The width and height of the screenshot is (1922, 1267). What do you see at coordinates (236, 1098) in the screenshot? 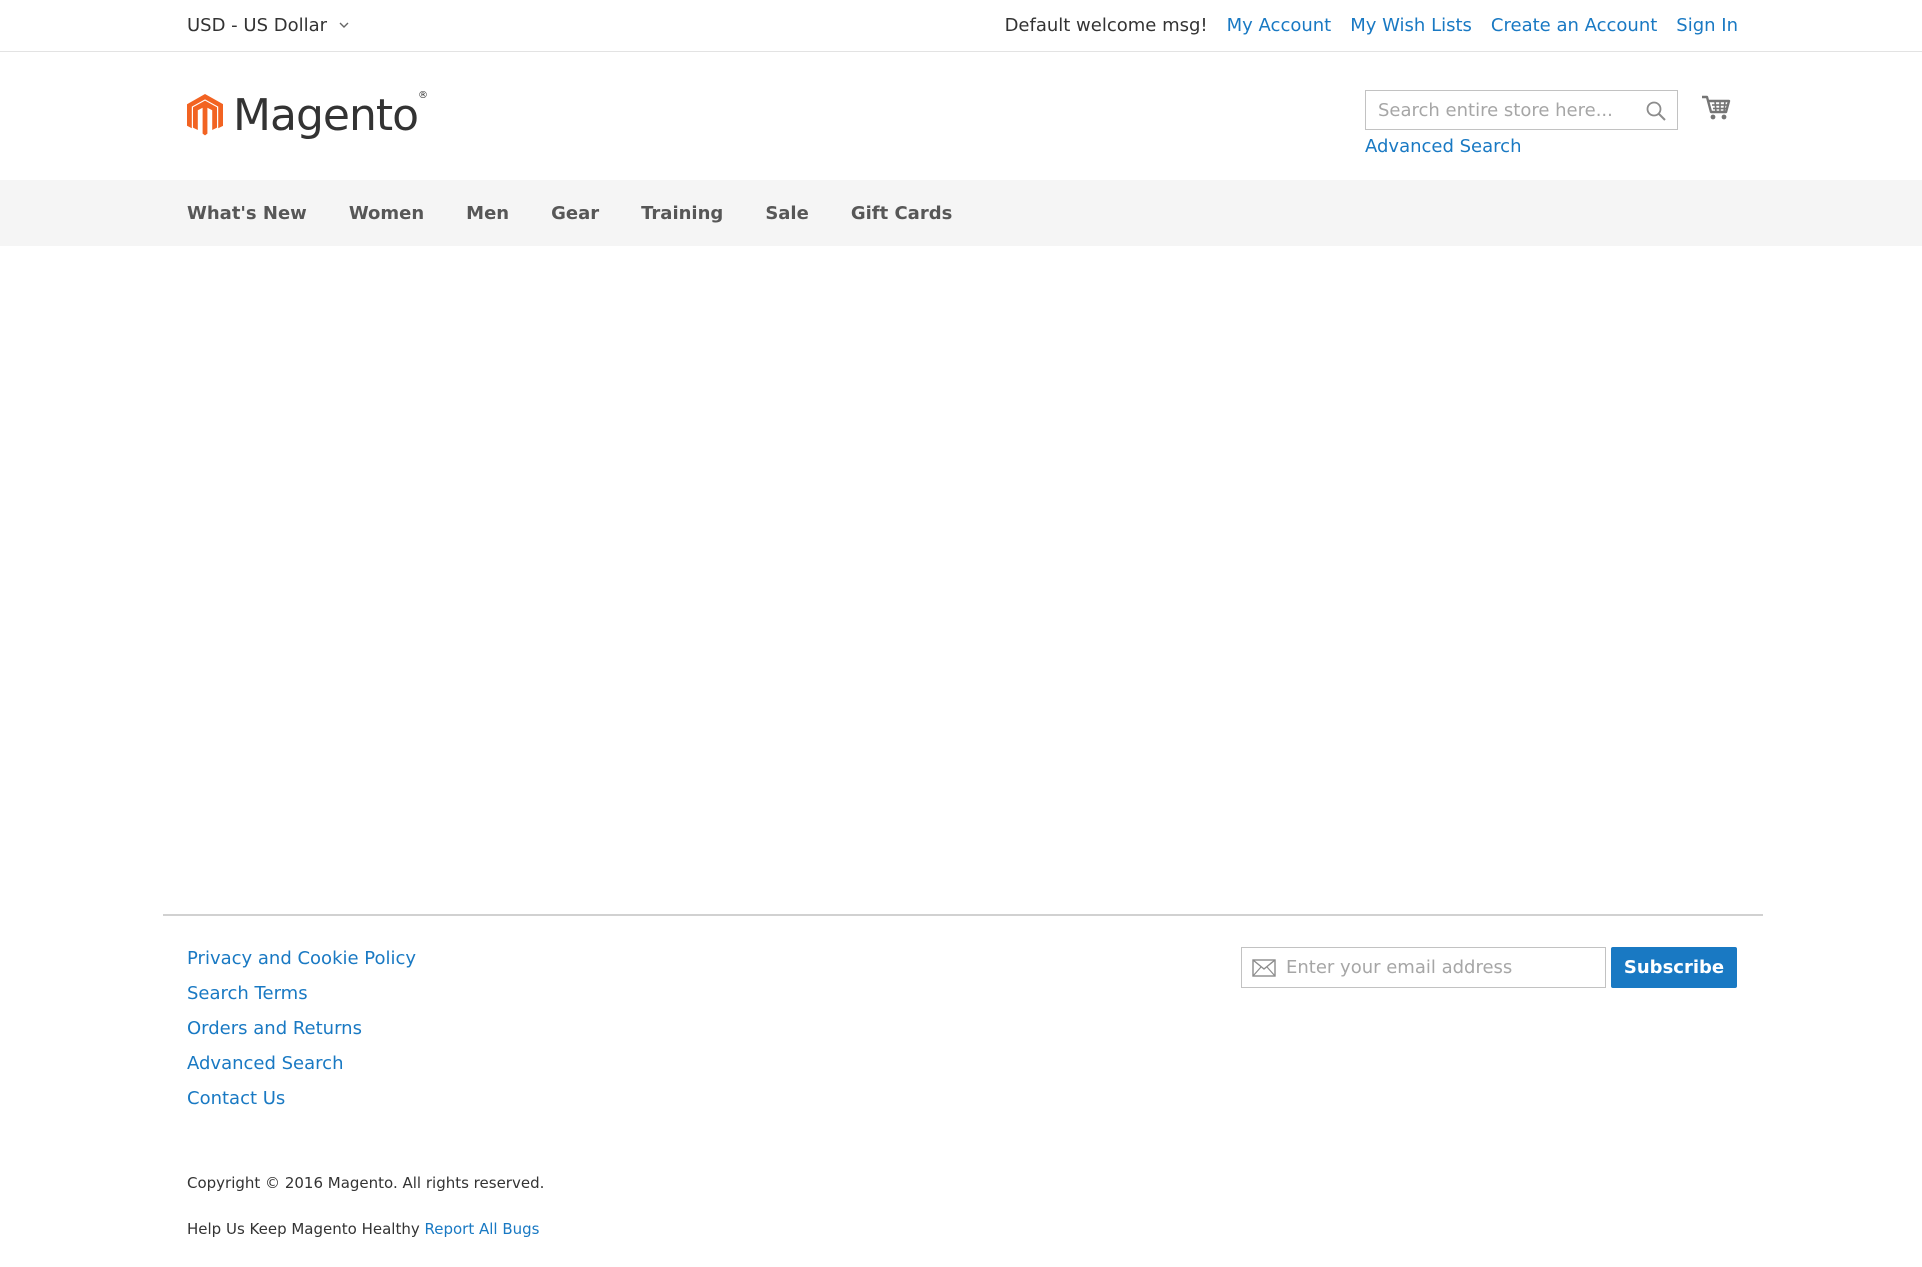
I see `contact-us-link: Contact Us` at bounding box center [236, 1098].